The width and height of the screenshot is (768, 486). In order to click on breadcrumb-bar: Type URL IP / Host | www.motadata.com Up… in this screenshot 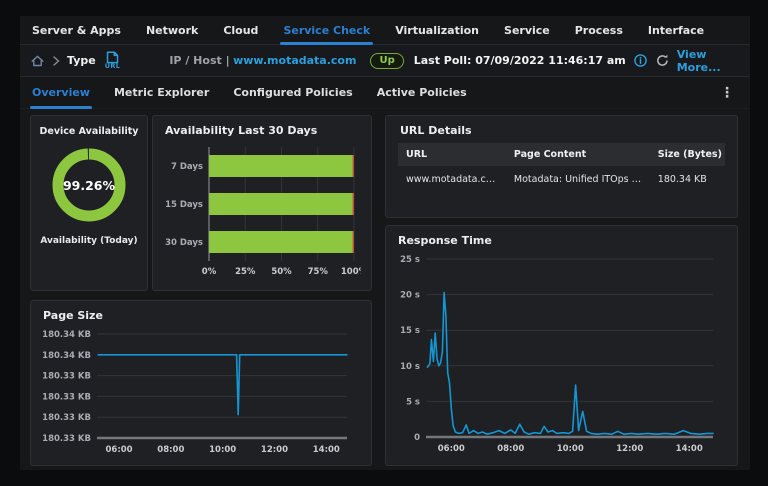, I will do `click(385, 61)`.